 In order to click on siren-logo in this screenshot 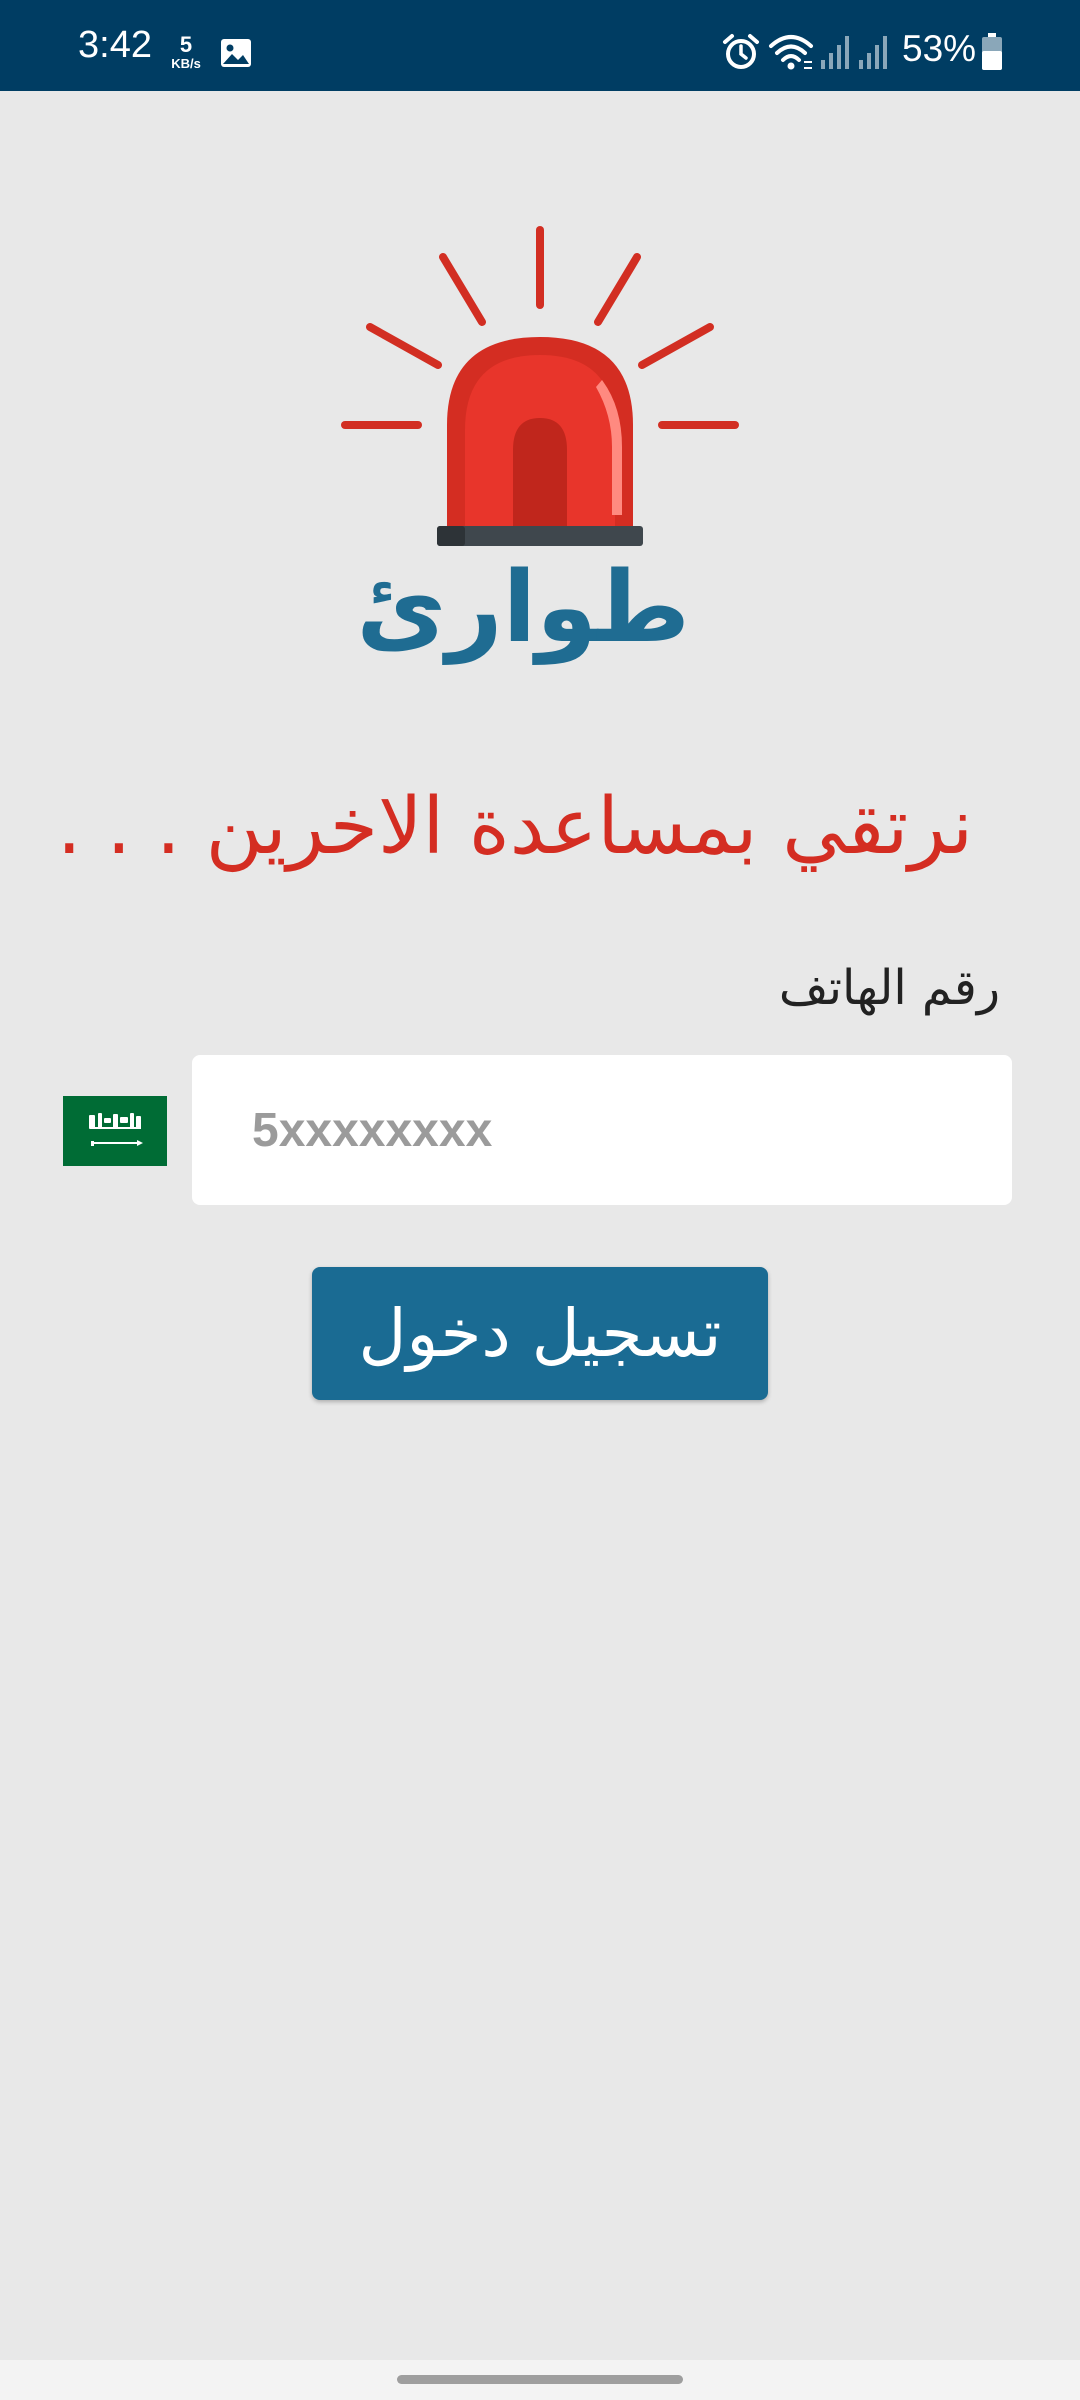, I will do `click(540, 385)`.